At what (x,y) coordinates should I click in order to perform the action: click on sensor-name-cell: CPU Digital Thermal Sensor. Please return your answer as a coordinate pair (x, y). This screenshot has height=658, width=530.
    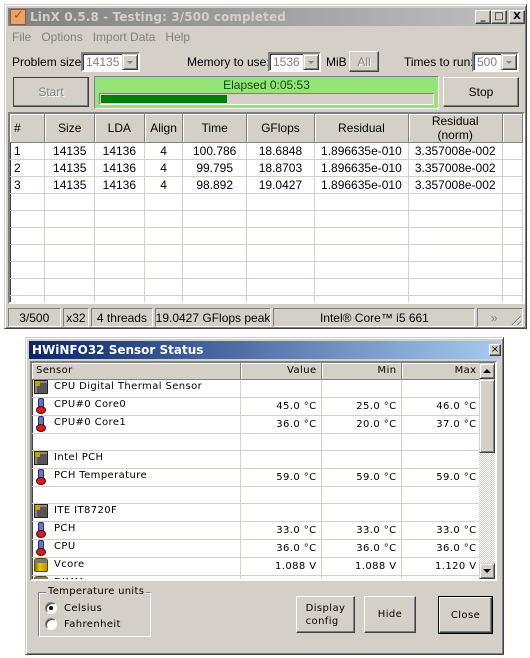
    Looking at the image, I should click on (136, 388).